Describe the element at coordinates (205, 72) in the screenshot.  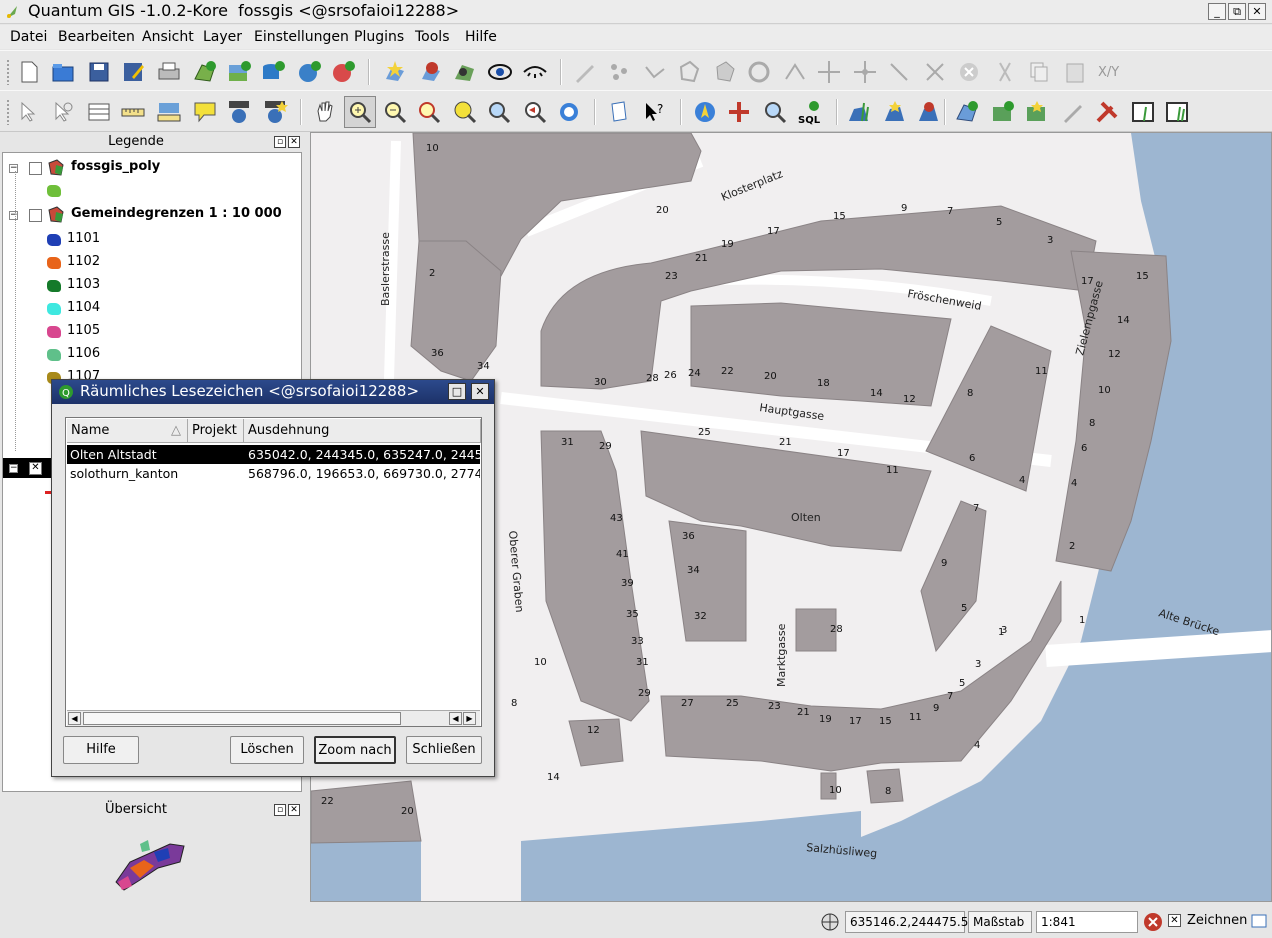
I see `add-vector-layer-icon` at that location.